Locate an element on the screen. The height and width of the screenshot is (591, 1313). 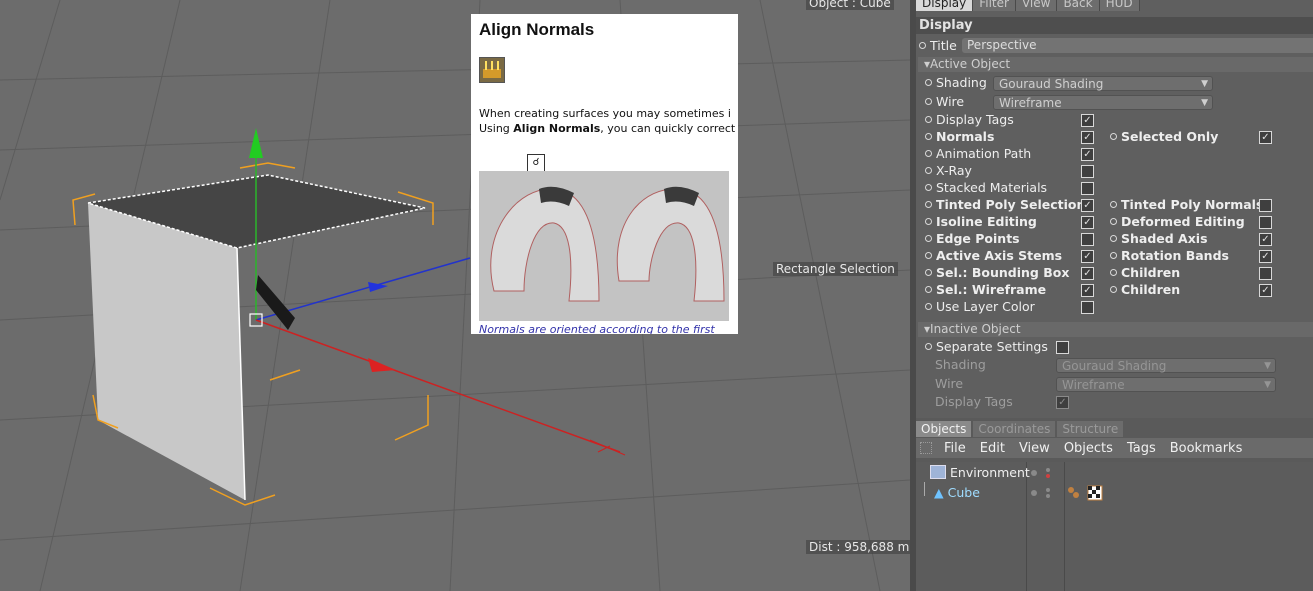
menu-view: View is located at coordinates (1034, 448).